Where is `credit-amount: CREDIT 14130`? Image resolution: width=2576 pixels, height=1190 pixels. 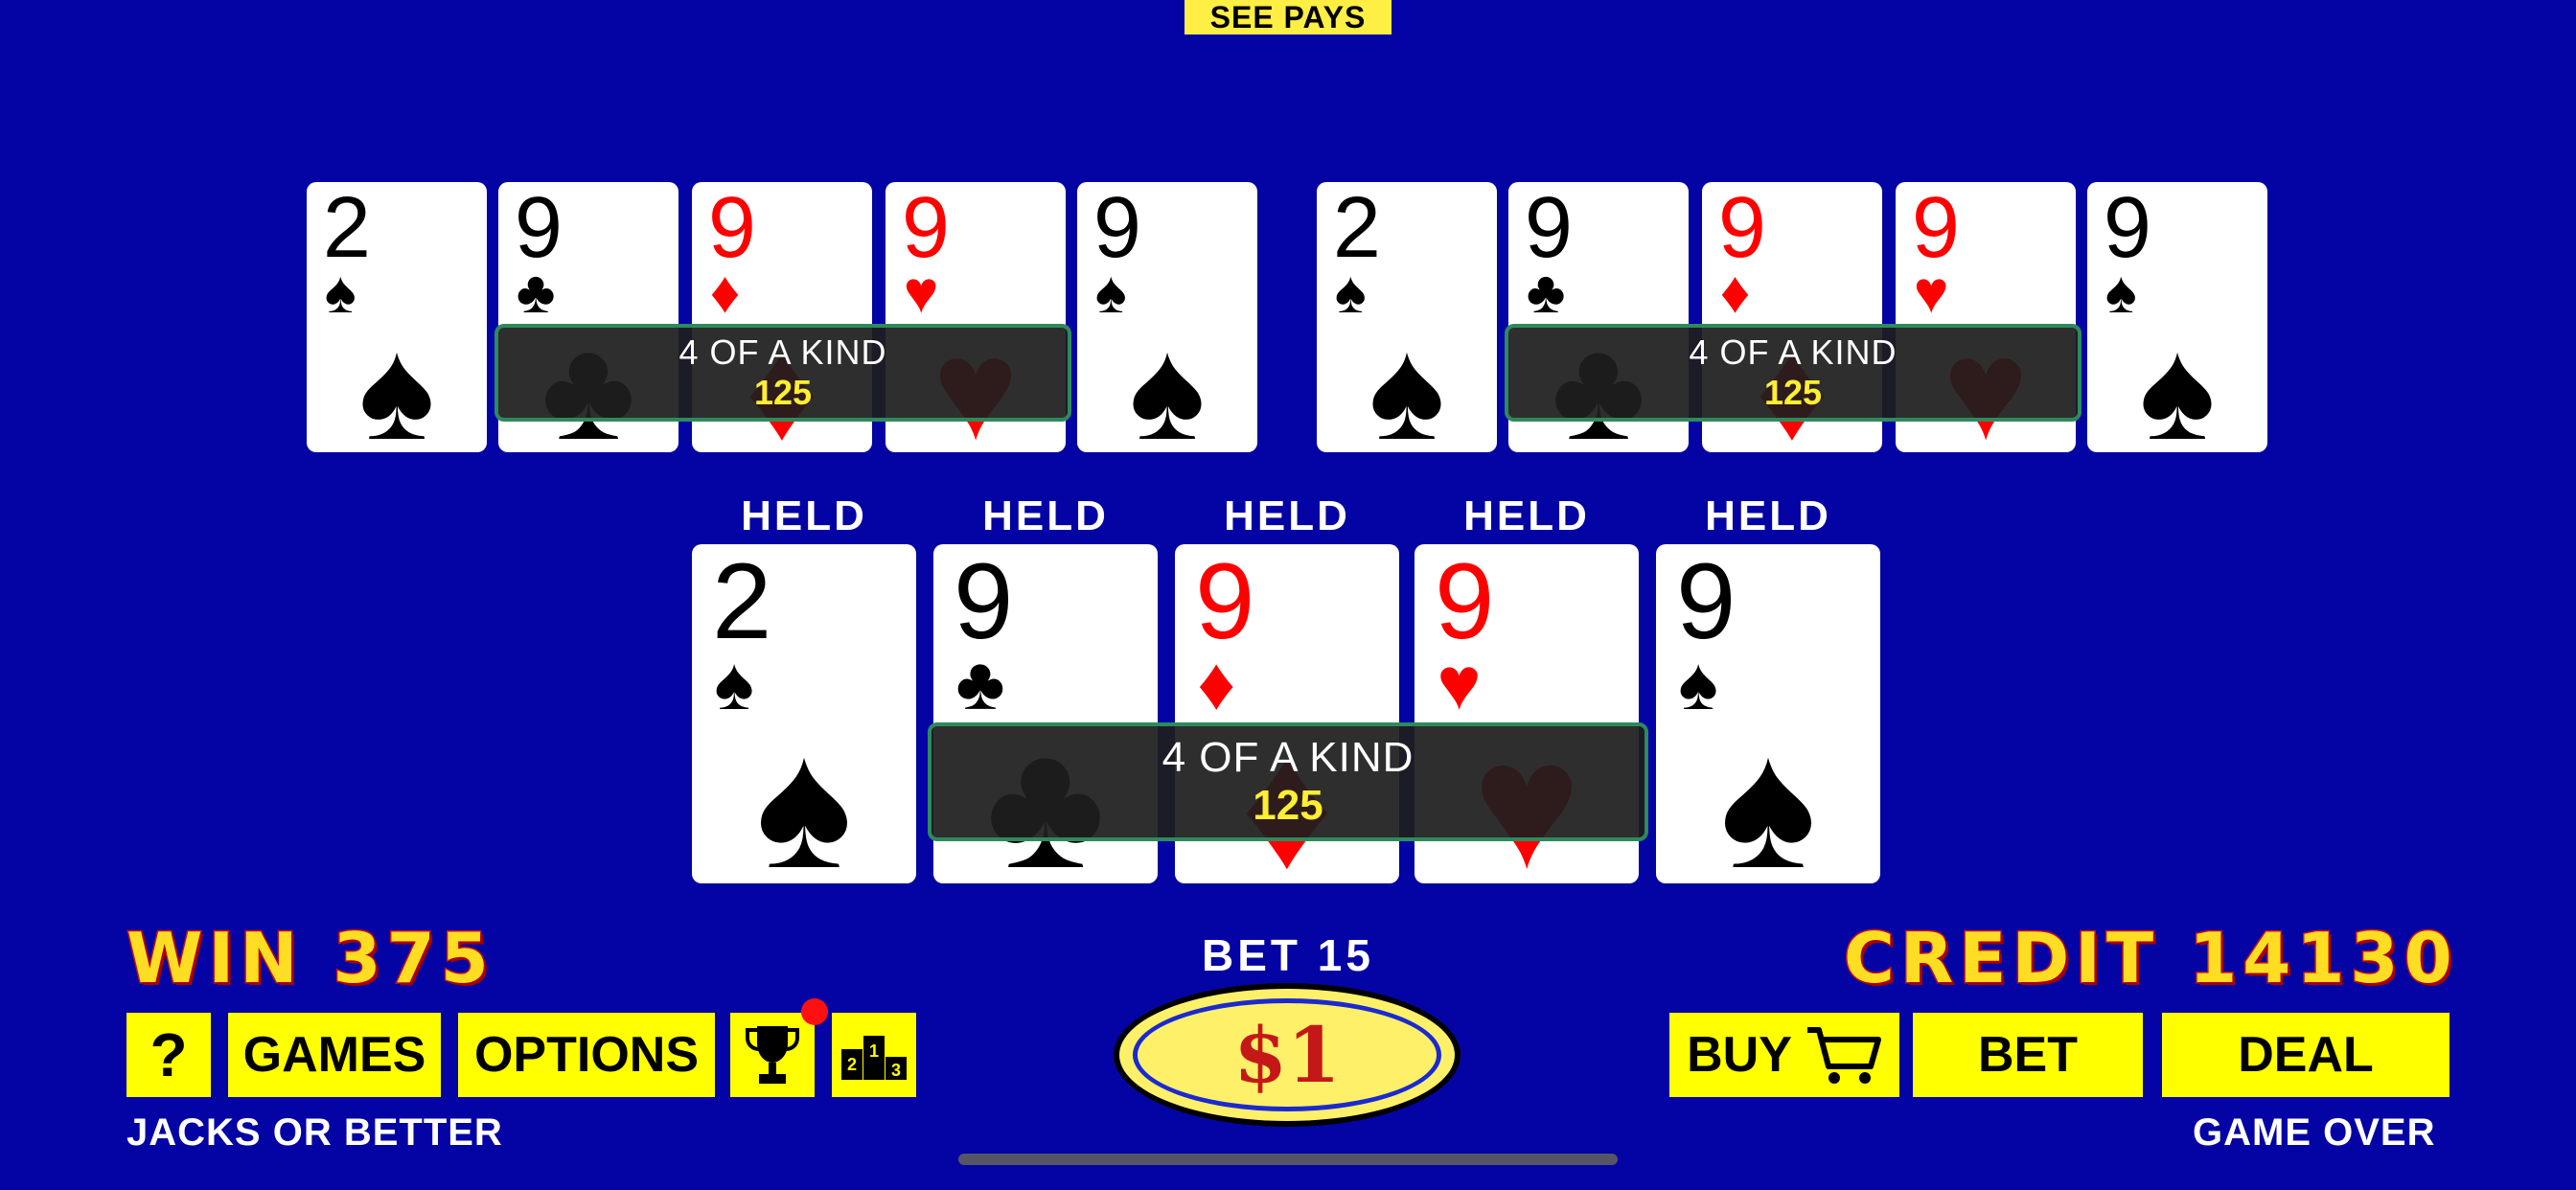
credit-amount: CREDIT 14130 is located at coordinates (2150, 959).